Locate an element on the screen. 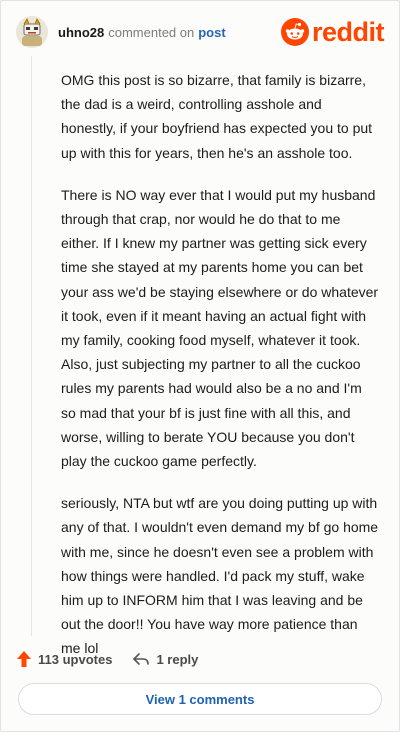  comment-actions: 113 upvotes 1 reply is located at coordinates (200, 659).